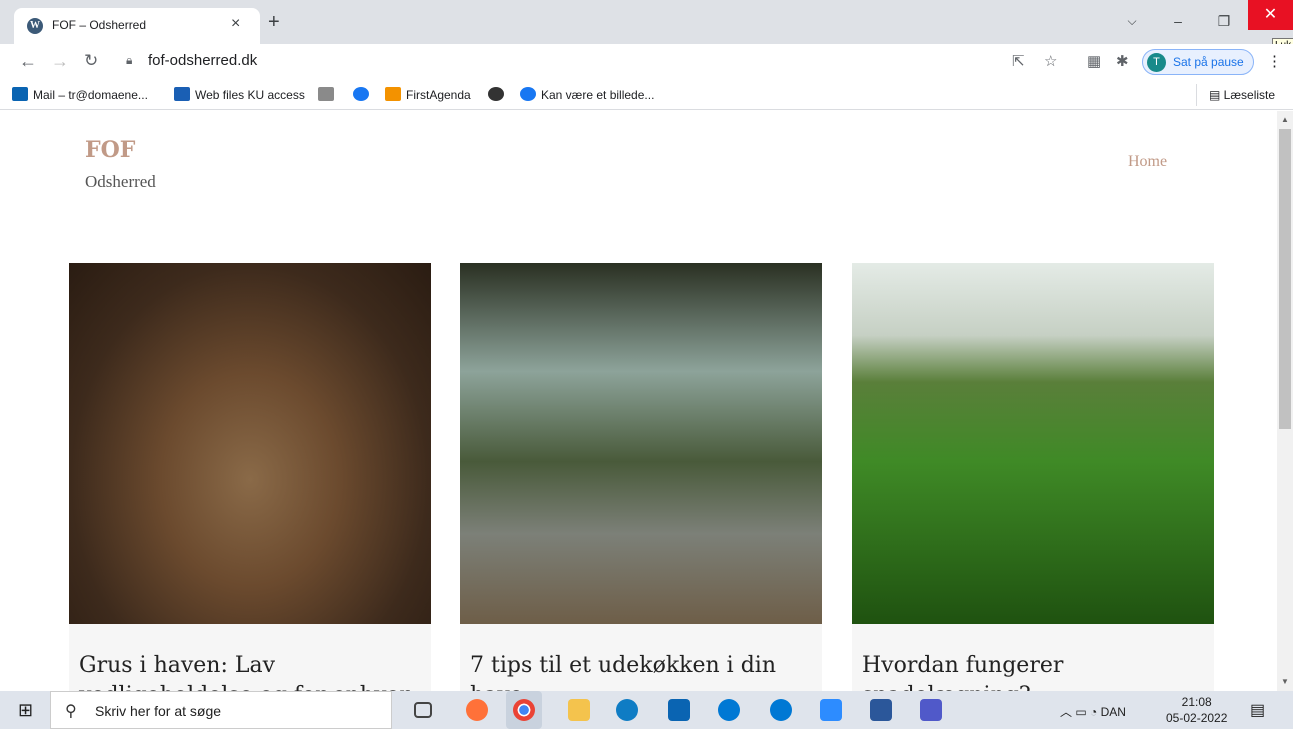  I want to click on tab-search-dropdown-button: ⌵, so click(1132, 21).